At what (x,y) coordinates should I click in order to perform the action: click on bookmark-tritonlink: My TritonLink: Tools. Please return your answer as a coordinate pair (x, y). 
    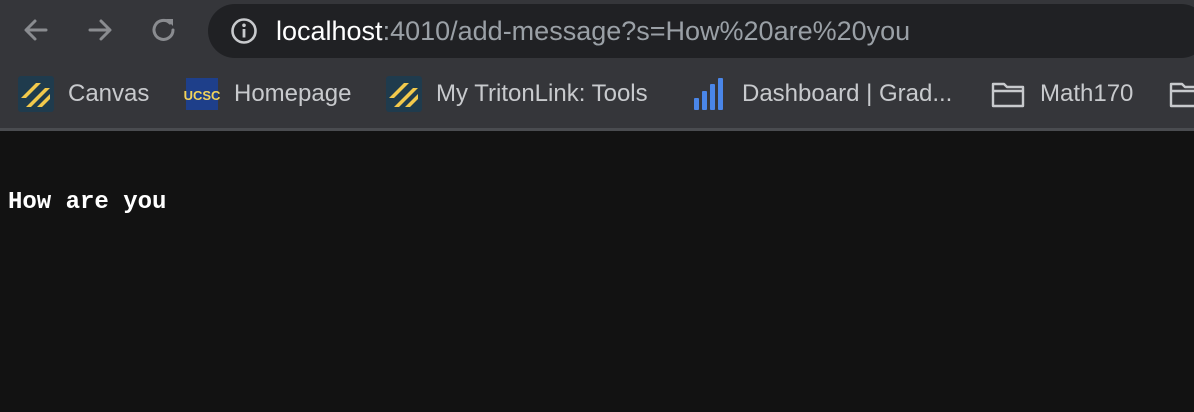
    Looking at the image, I should click on (517, 94).